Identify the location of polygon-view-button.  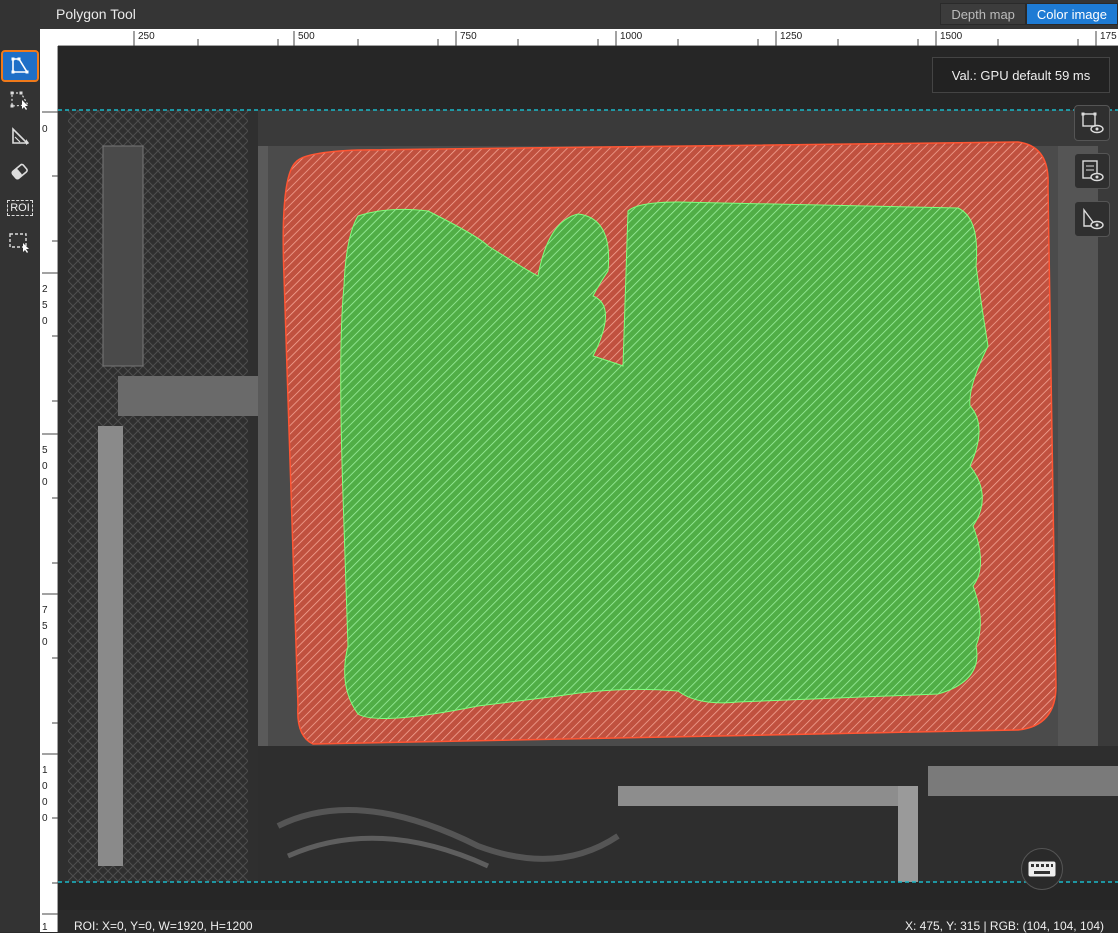
(1092, 123).